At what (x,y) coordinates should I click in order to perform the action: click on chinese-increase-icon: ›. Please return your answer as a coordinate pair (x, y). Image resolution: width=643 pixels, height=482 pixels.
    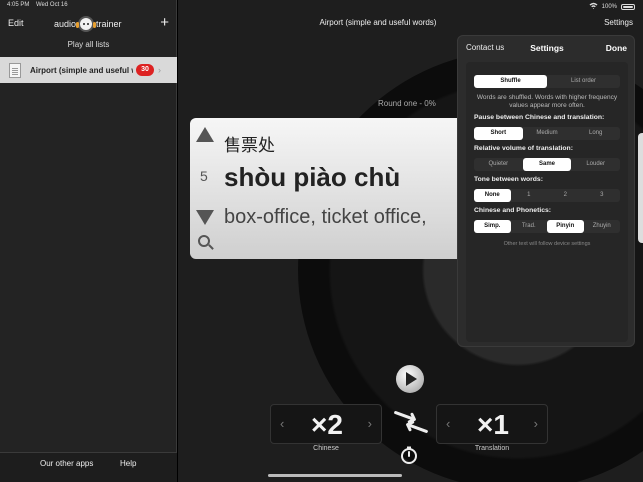
    Looking at the image, I should click on (370, 423).